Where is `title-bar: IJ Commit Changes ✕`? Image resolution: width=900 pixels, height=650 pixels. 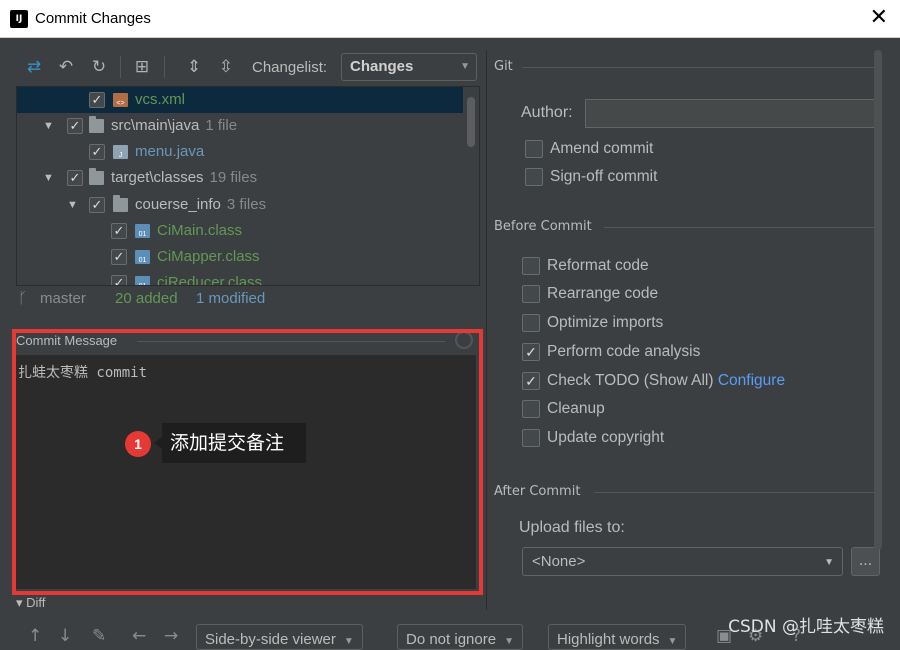 title-bar: IJ Commit Changes ✕ is located at coordinates (450, 19).